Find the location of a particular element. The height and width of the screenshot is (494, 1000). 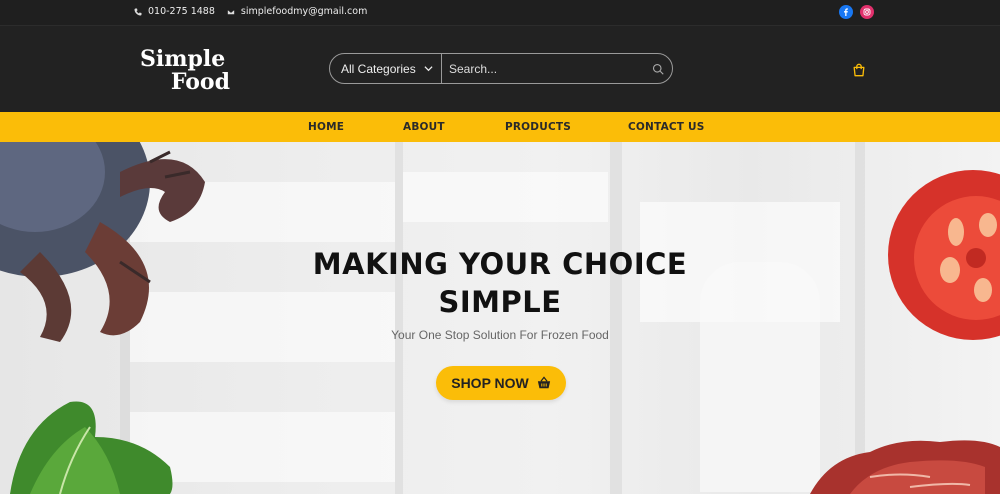

nav-item-products: PRODUCTS is located at coordinates (538, 127).